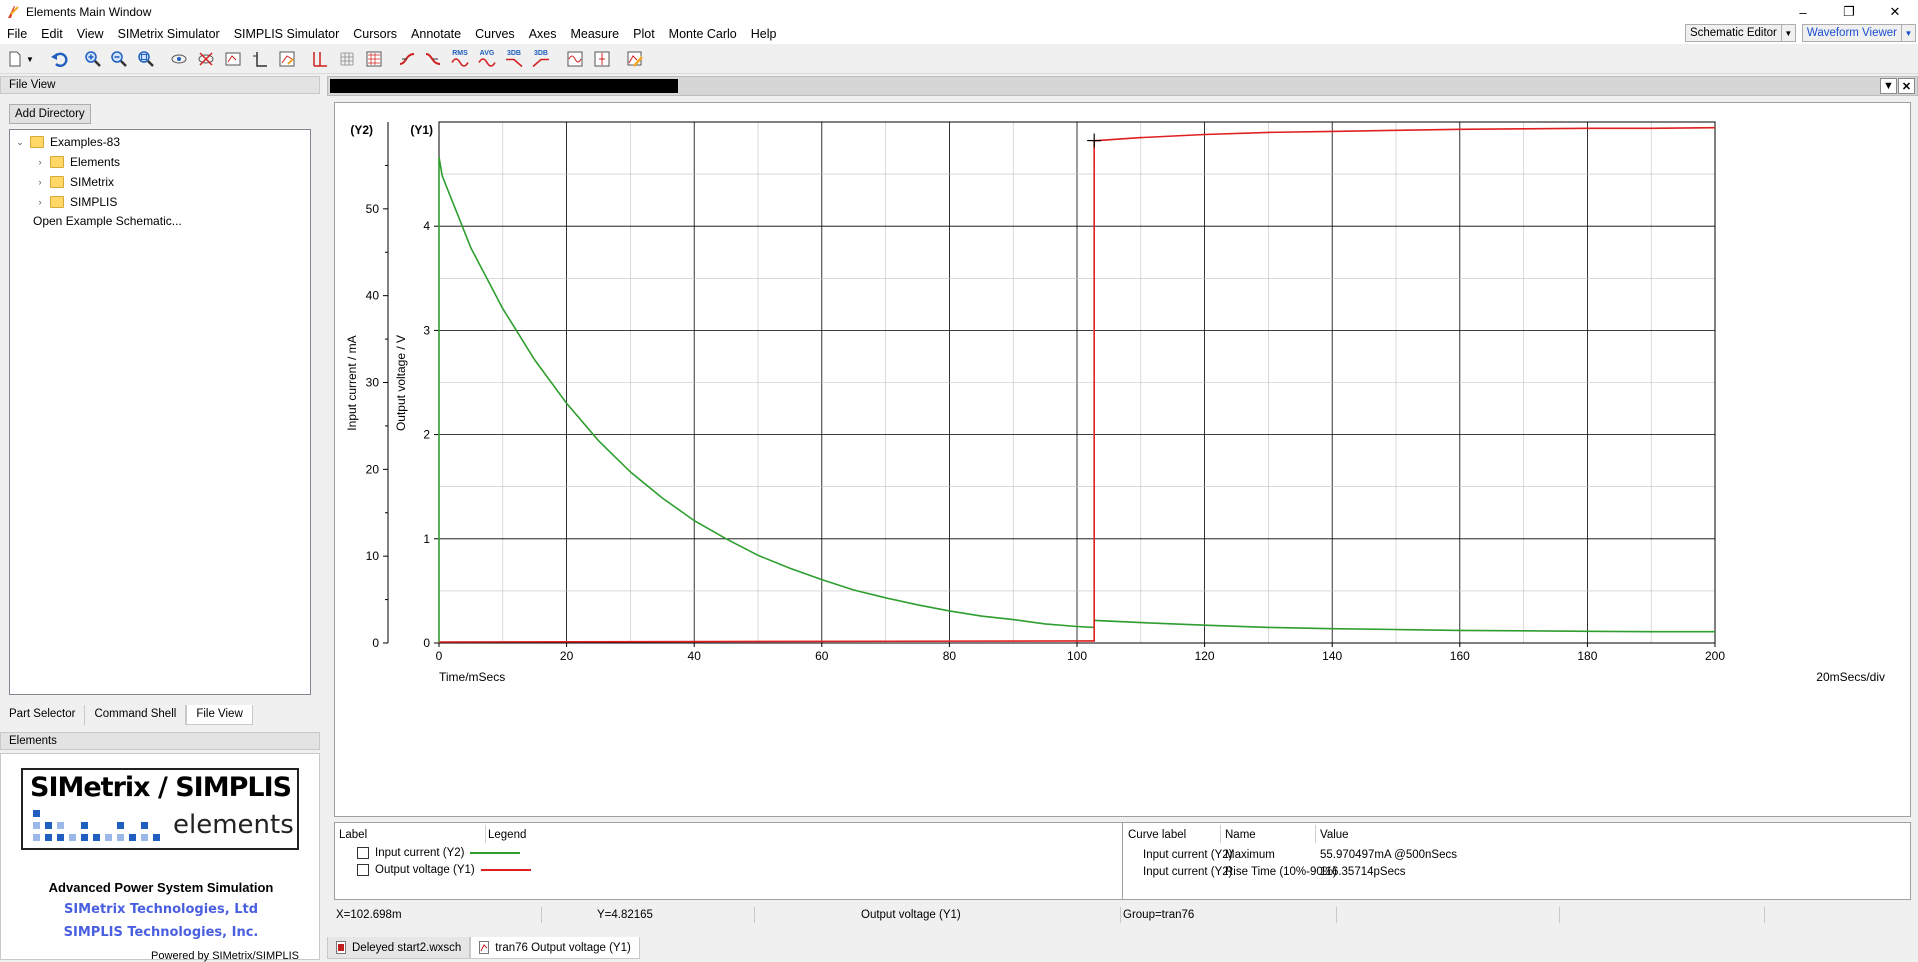  I want to click on undo-button, so click(59, 59).